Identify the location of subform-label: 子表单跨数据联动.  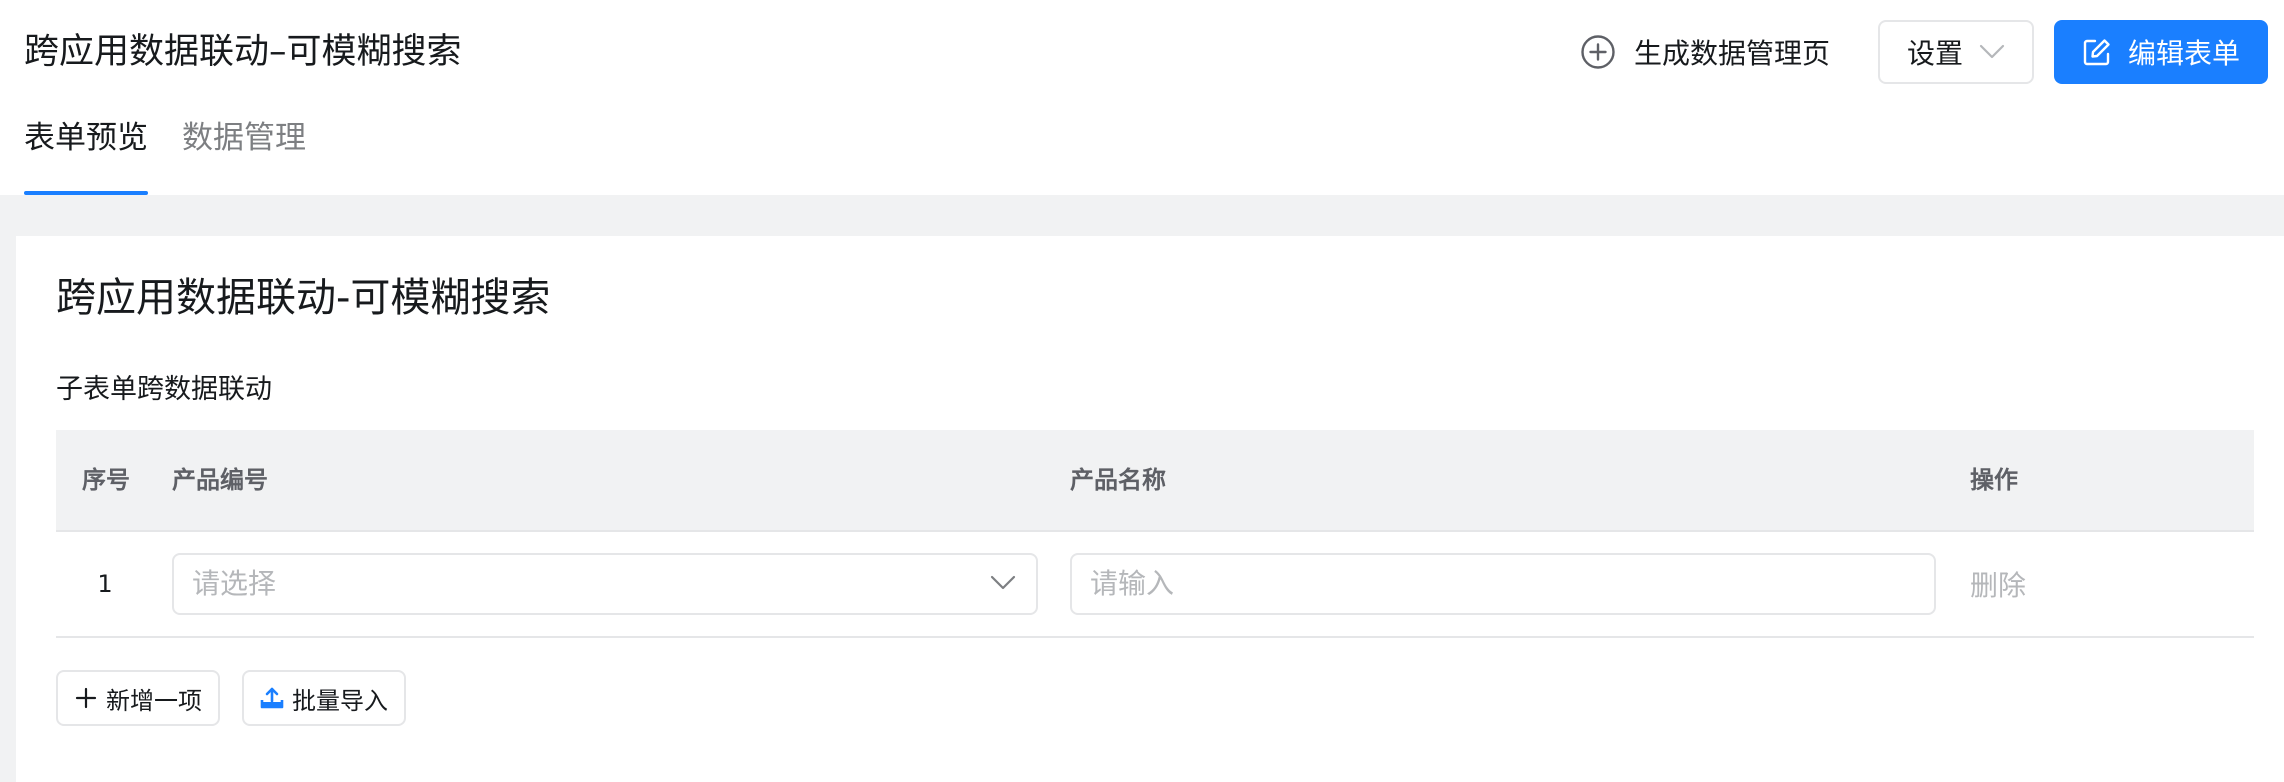
(164, 389).